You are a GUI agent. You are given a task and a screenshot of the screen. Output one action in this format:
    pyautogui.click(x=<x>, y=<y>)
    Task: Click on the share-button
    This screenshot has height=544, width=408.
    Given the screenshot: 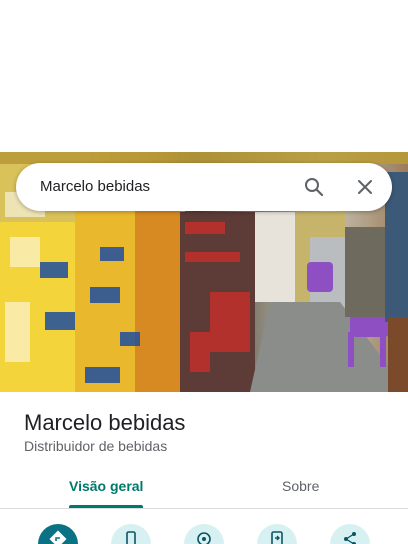 What is the action you would take?
    pyautogui.click(x=350, y=534)
    